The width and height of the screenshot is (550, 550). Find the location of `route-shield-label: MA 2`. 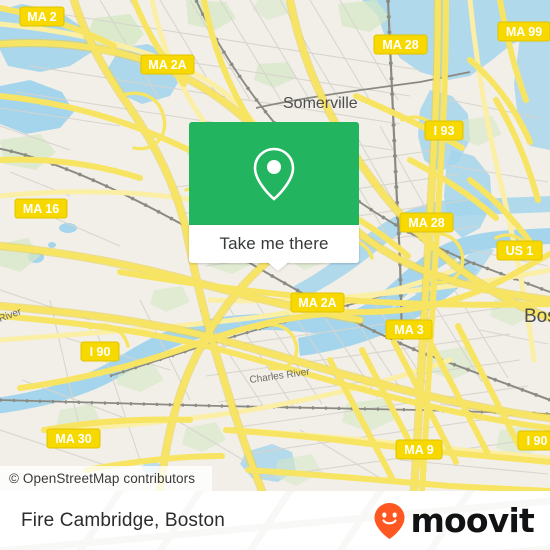

route-shield-label: MA 2 is located at coordinates (41, 17).